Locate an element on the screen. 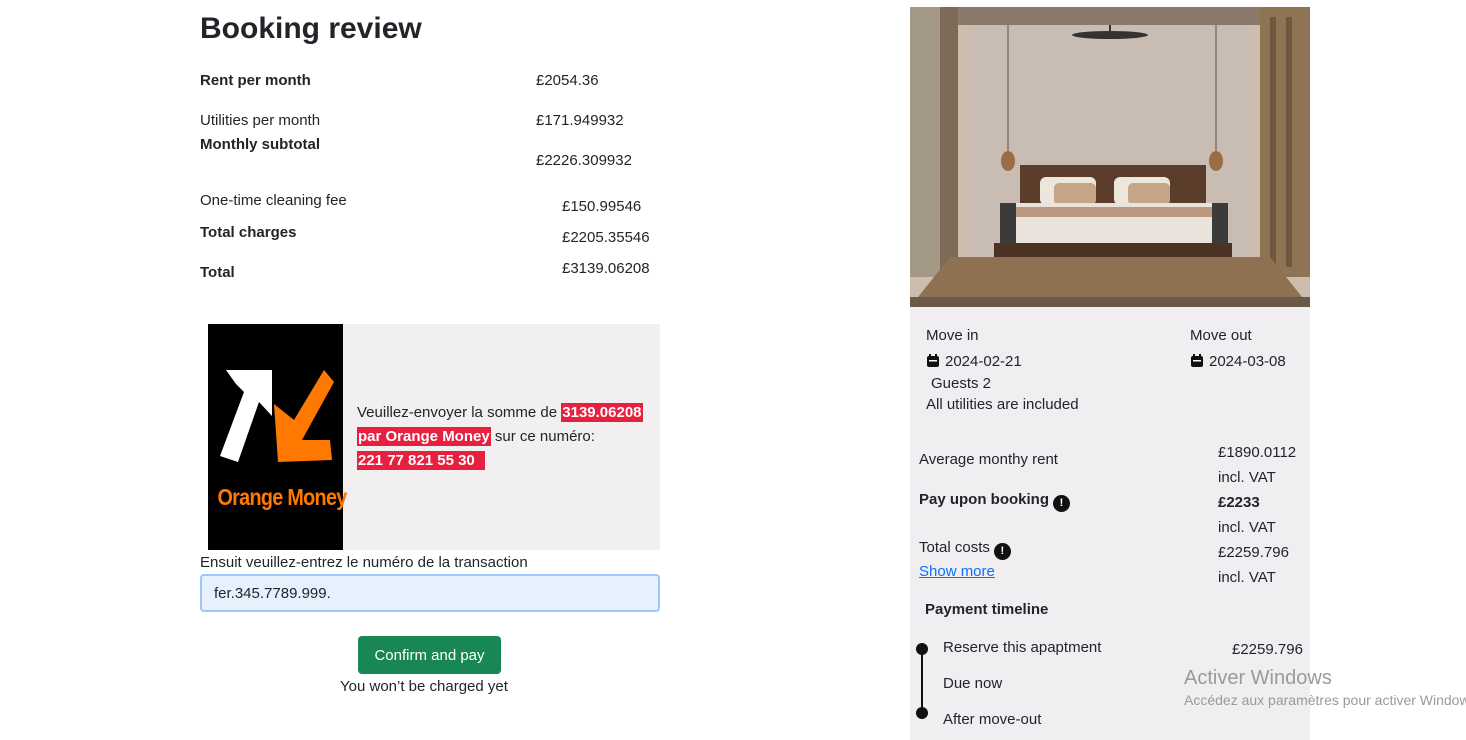 Image resolution: width=1466 pixels, height=740 pixels. pay-upon-booking-text: Pay upon booking is located at coordinates (984, 499).